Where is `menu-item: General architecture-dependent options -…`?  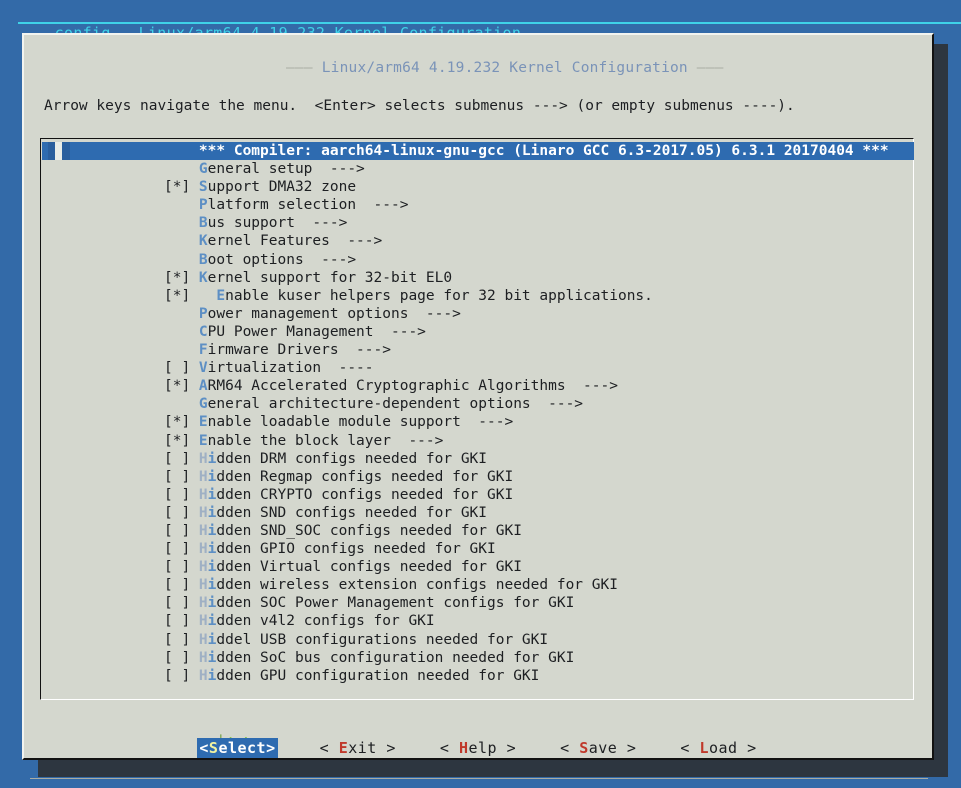
menu-item: General architecture-dependent options -… is located at coordinates (478, 404).